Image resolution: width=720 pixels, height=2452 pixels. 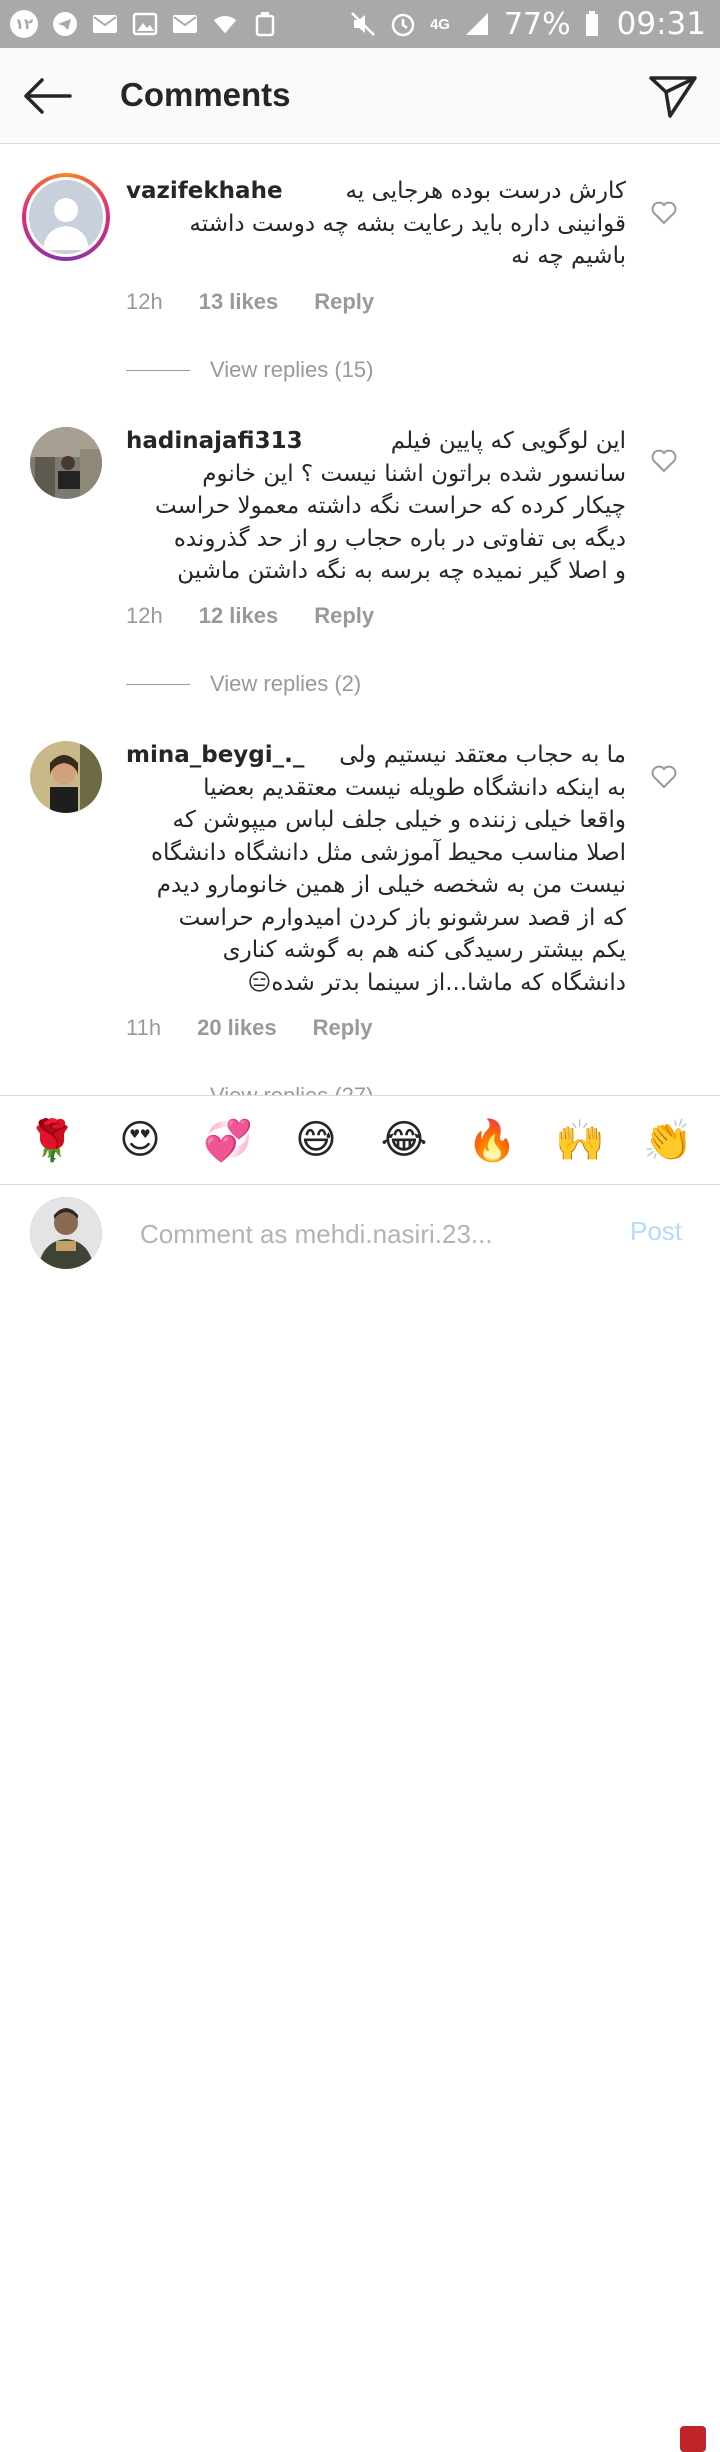 What do you see at coordinates (360, 96) in the screenshot?
I see `comments-header: Comments` at bounding box center [360, 96].